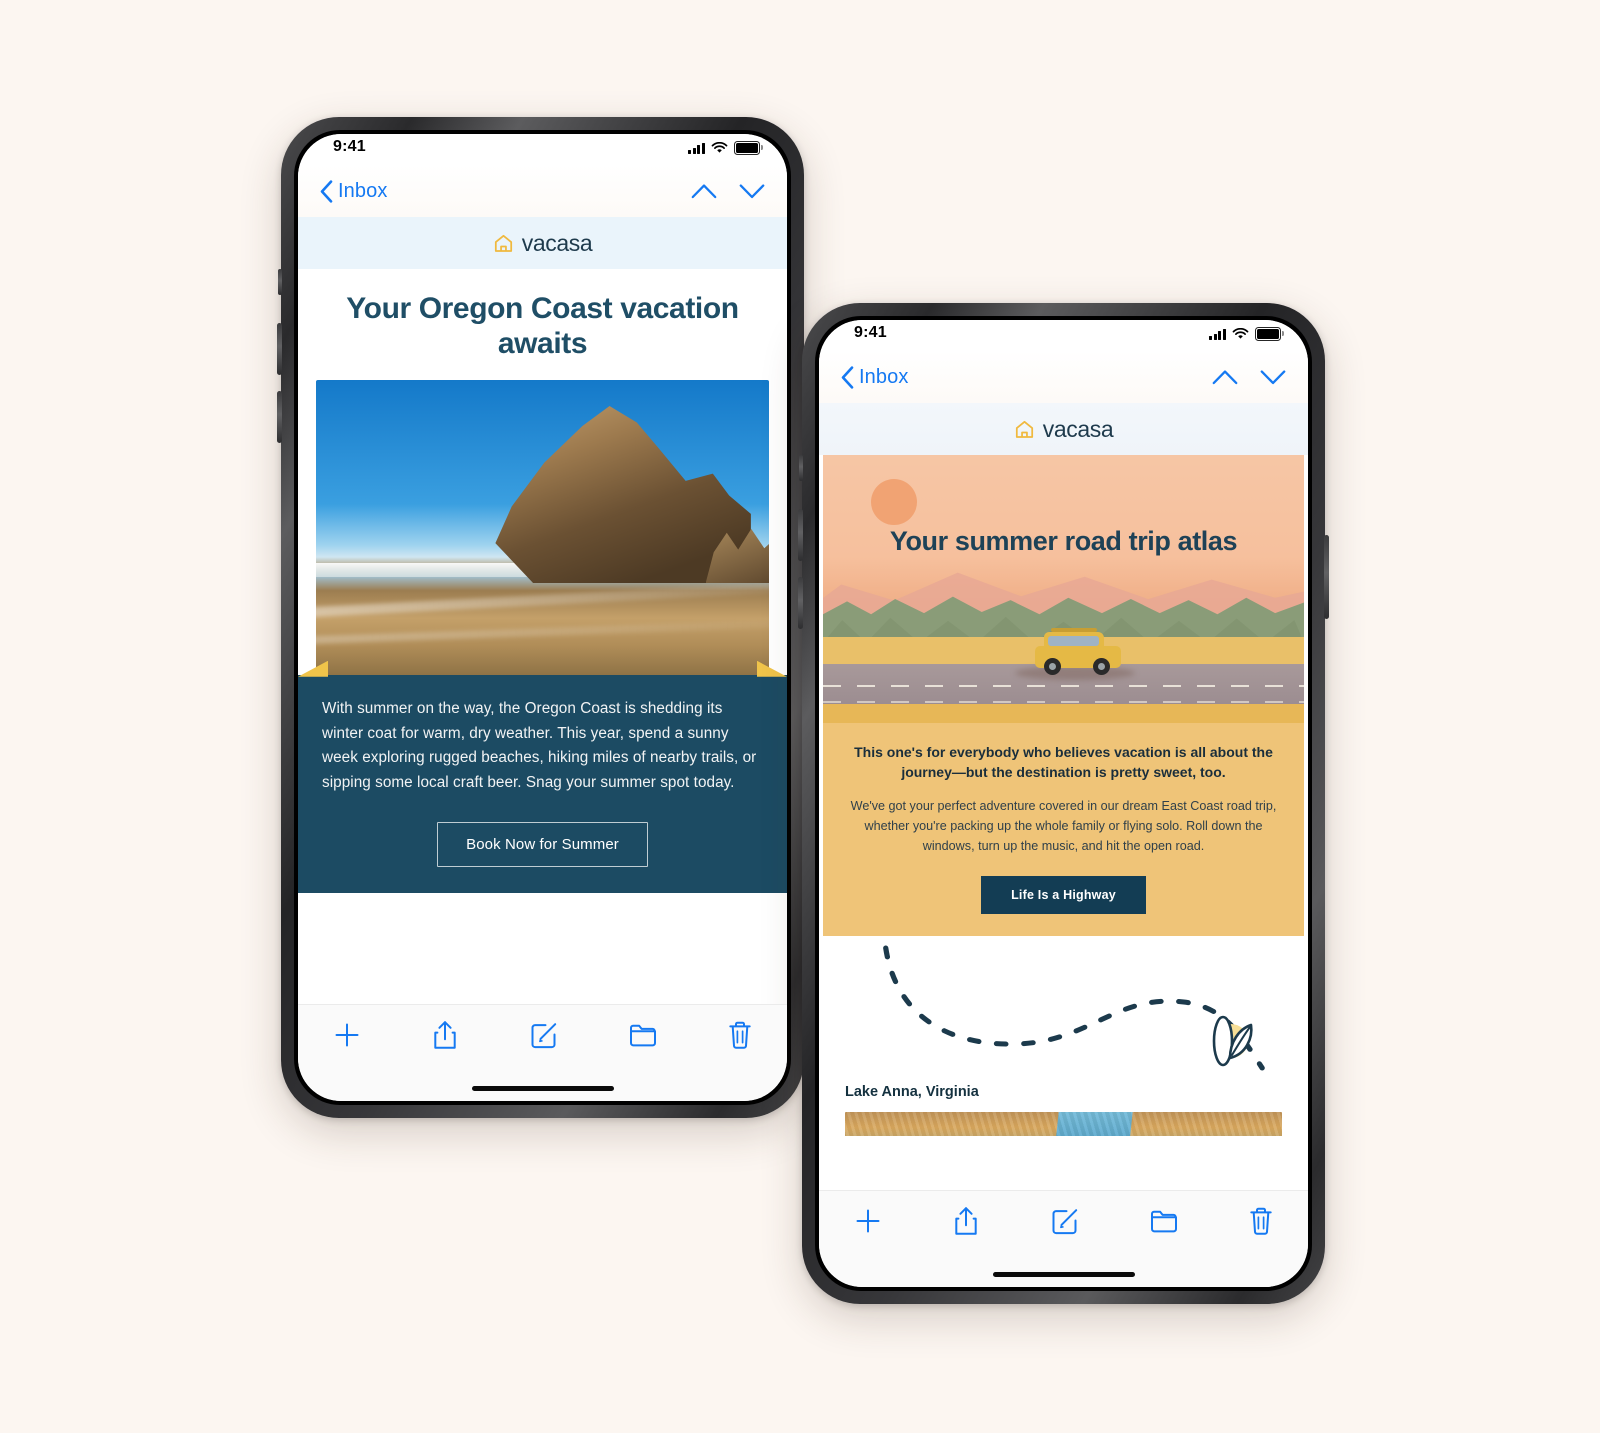 This screenshot has width=1600, height=1433. I want to click on road-dash-line-lower, so click(1063, 701).